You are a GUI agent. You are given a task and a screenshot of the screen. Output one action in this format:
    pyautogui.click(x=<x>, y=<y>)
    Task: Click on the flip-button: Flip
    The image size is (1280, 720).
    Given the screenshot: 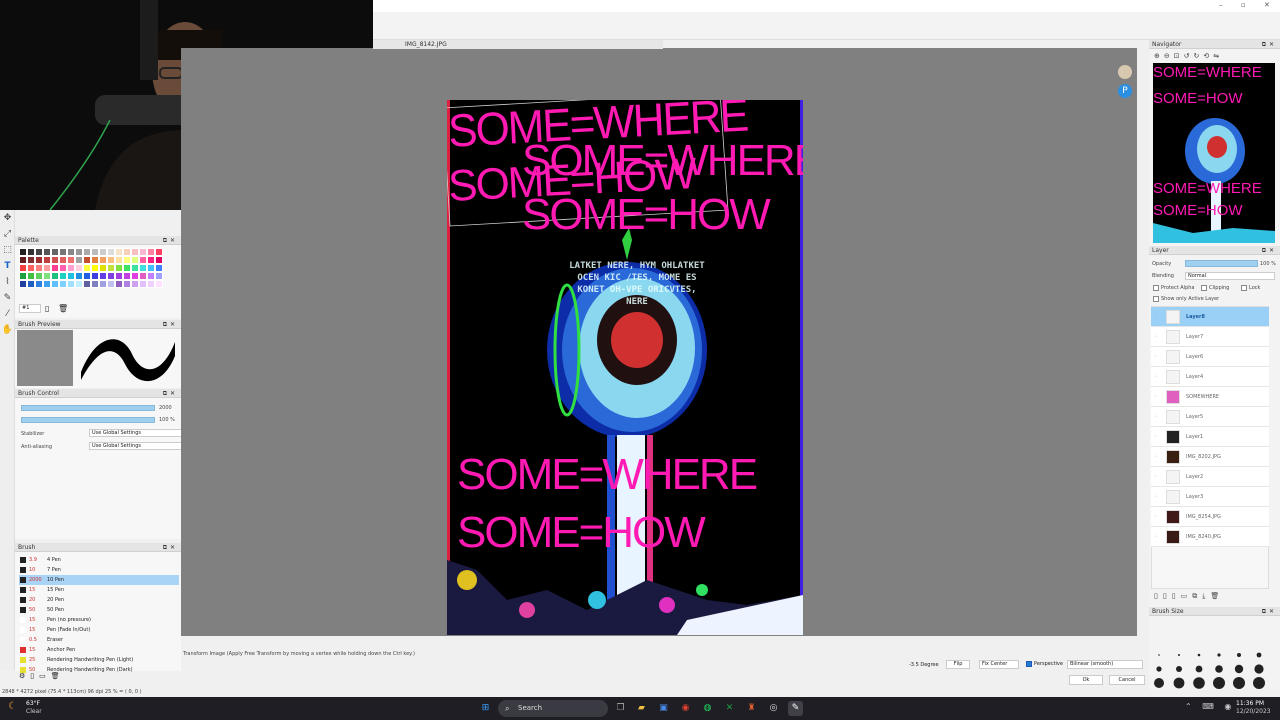 What is the action you would take?
    pyautogui.click(x=958, y=664)
    